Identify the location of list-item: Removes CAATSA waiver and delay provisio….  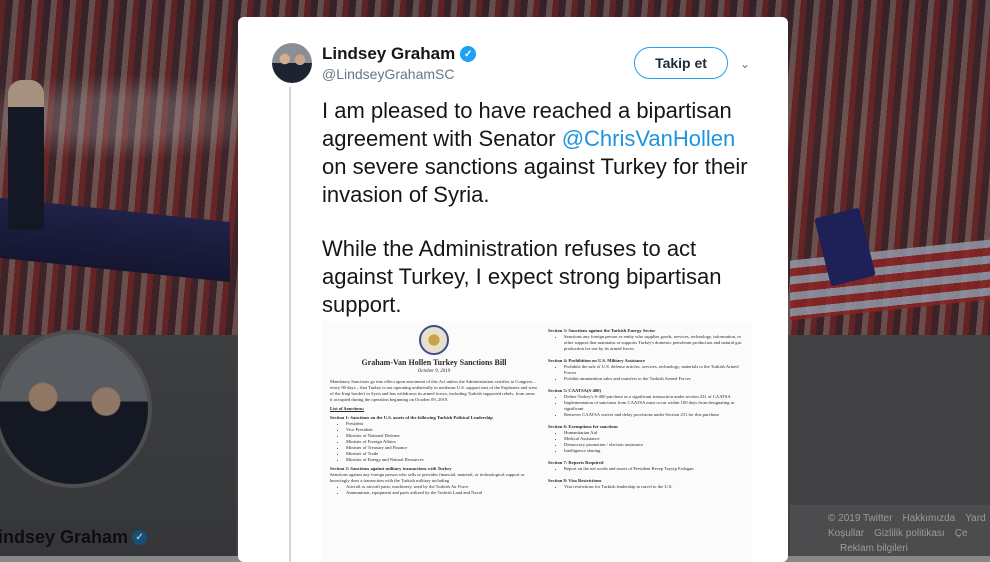
(656, 415).